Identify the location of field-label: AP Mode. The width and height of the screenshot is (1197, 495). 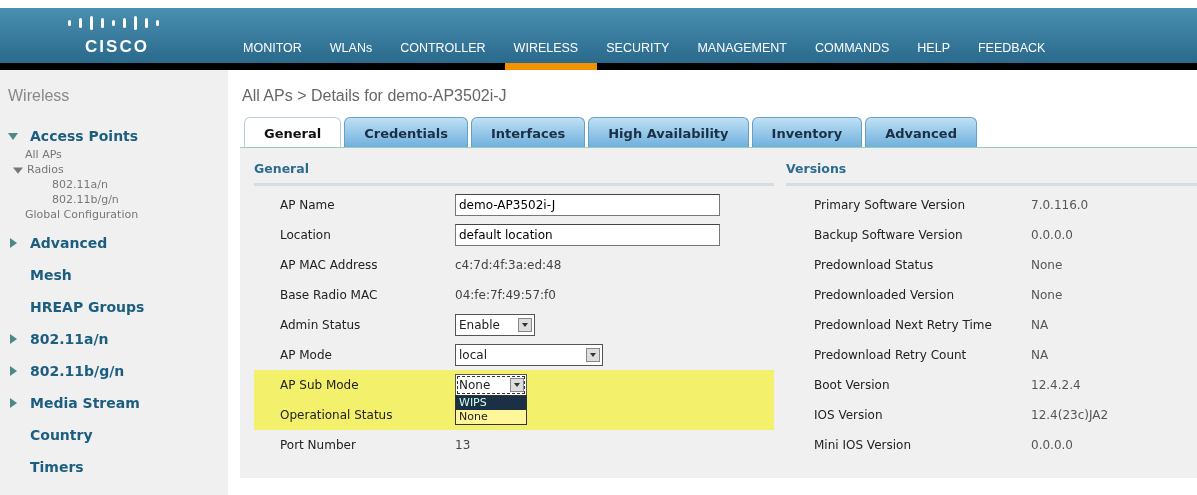
(306, 355).